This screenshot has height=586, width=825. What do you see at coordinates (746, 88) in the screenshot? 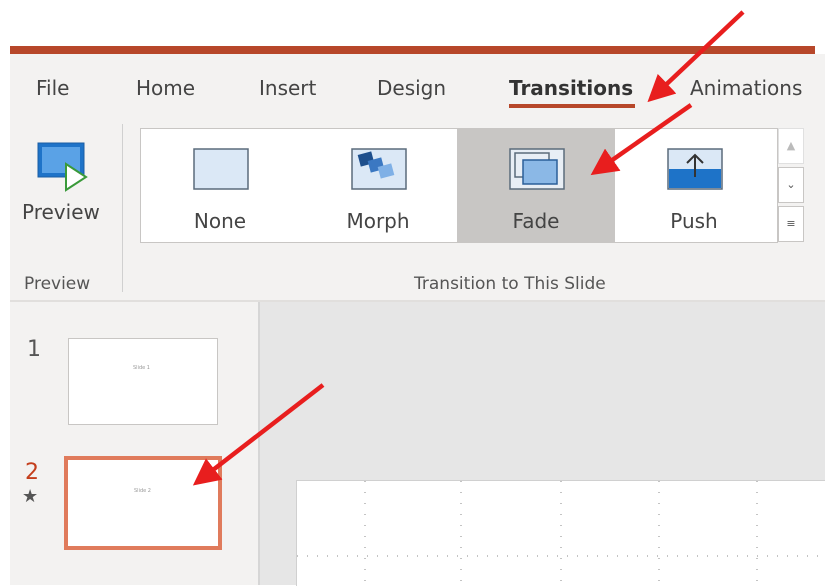
I see `tab-animations: Animations` at bounding box center [746, 88].